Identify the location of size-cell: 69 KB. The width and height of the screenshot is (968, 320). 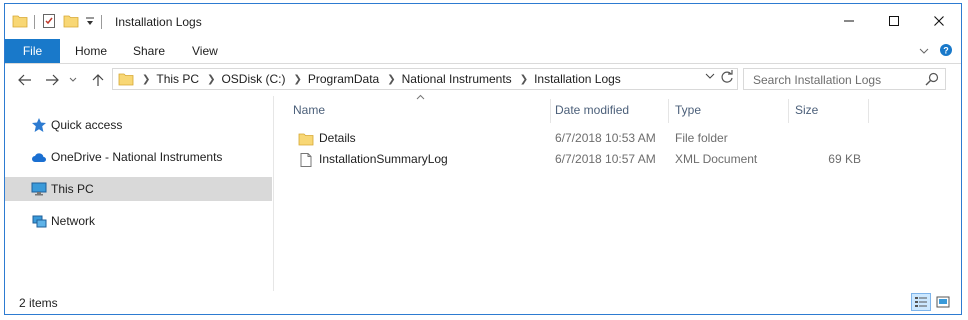
(844, 159).